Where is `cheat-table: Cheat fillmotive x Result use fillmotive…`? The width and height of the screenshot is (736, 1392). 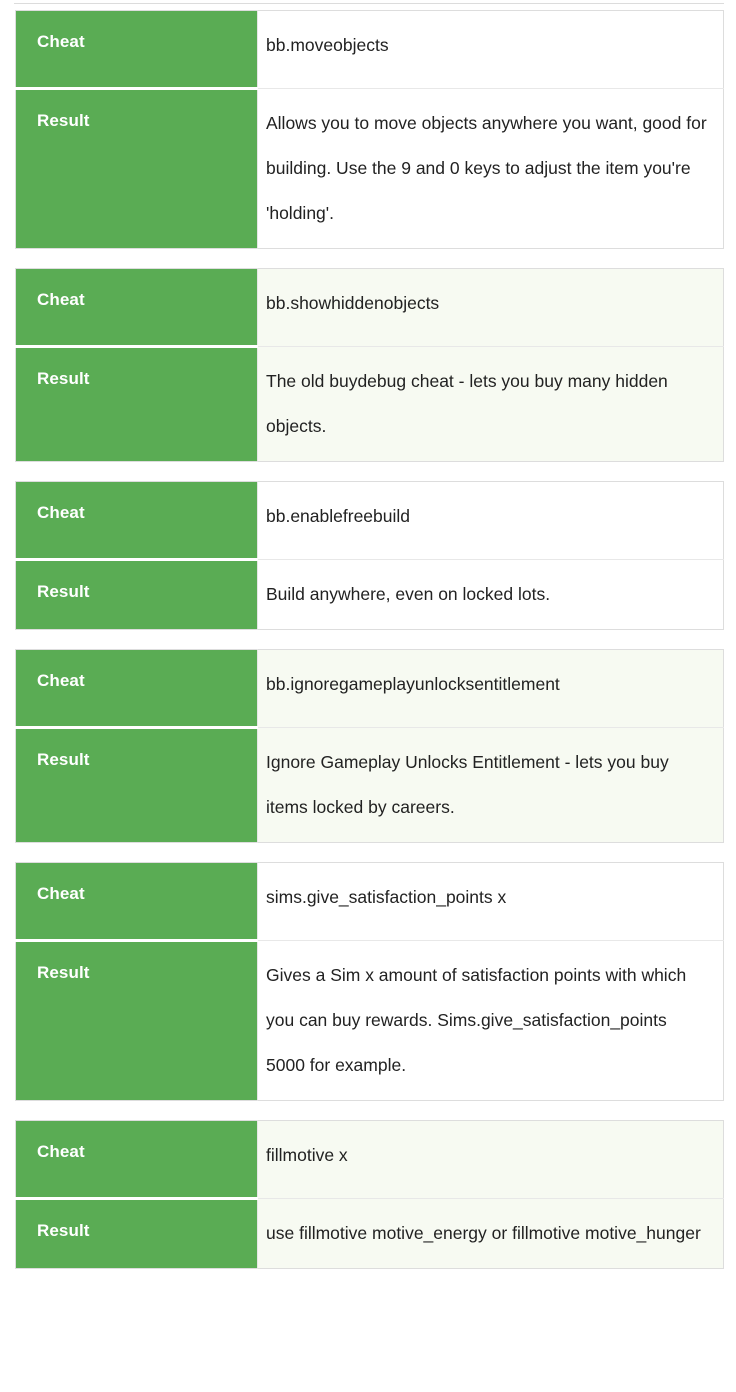
cheat-table: Cheat fillmotive x Result use fillmotive… is located at coordinates (369, 1194).